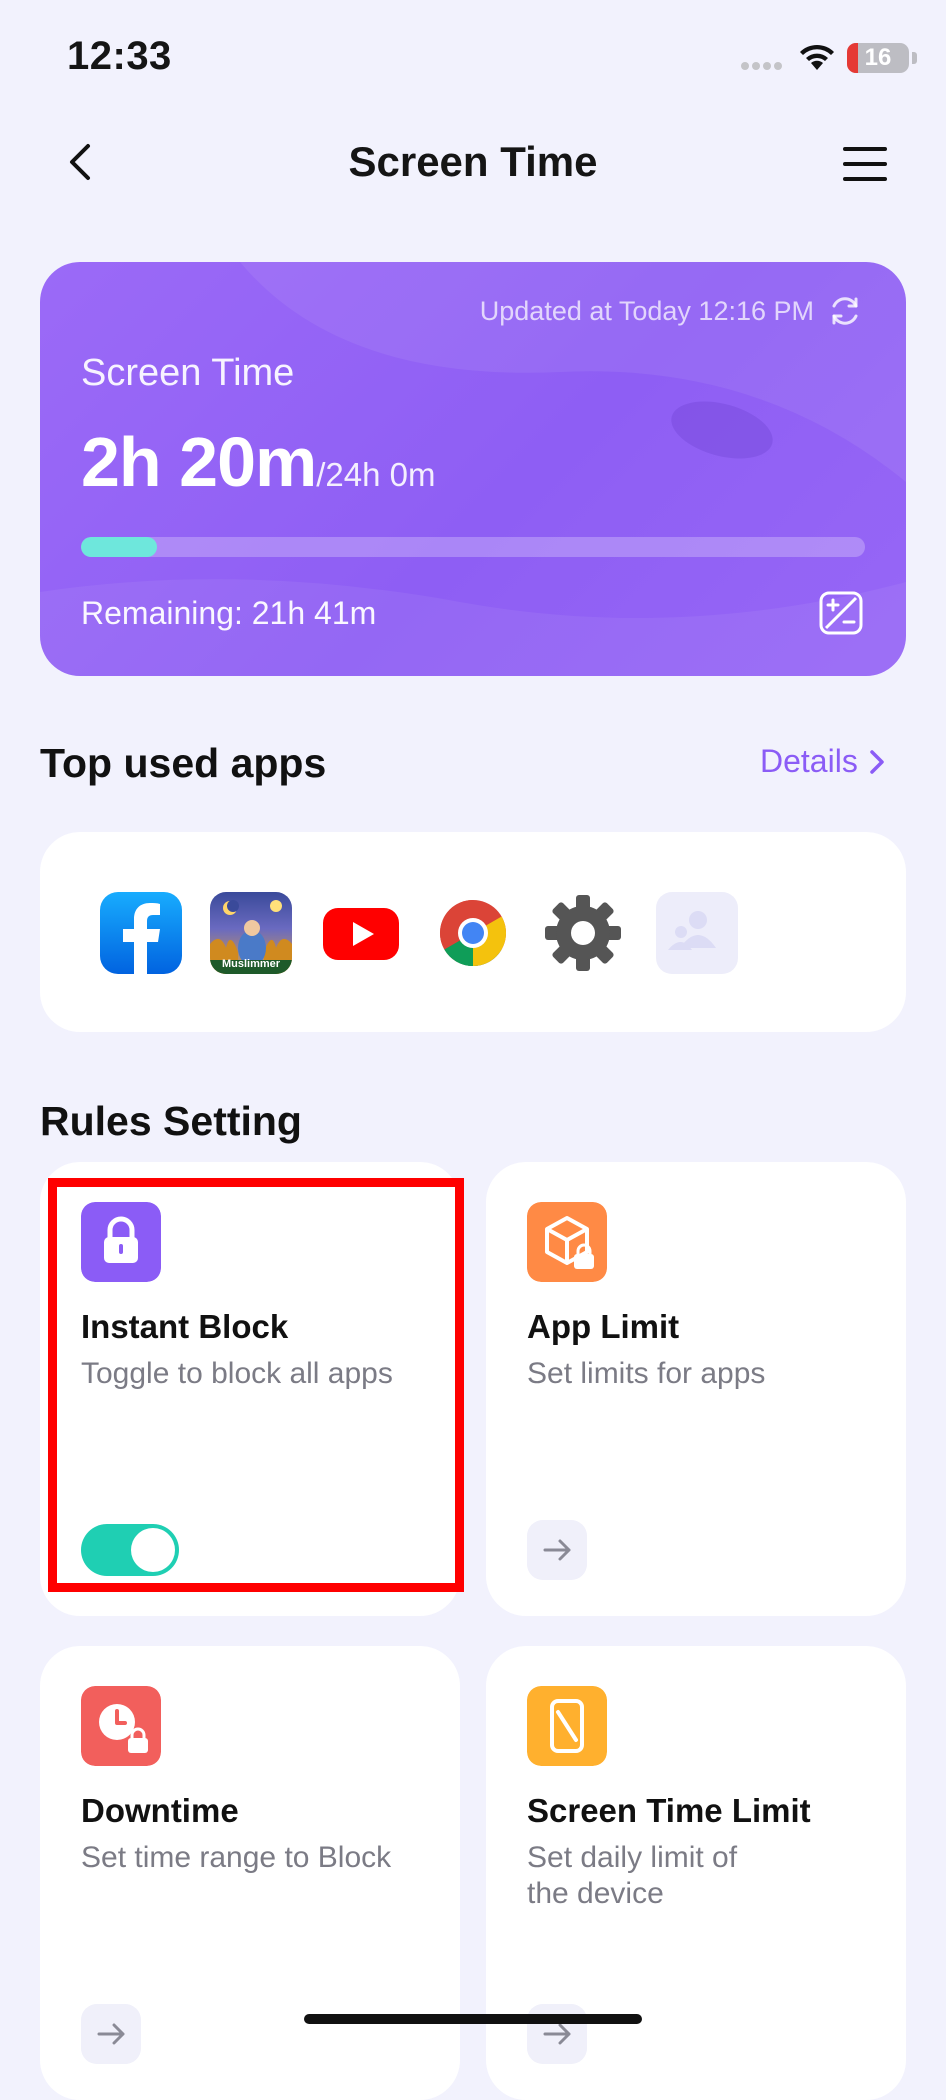 This screenshot has height=2100, width=946. Describe the element at coordinates (236, 1857) in the screenshot. I see `rule-description: Set time range to Block` at that location.